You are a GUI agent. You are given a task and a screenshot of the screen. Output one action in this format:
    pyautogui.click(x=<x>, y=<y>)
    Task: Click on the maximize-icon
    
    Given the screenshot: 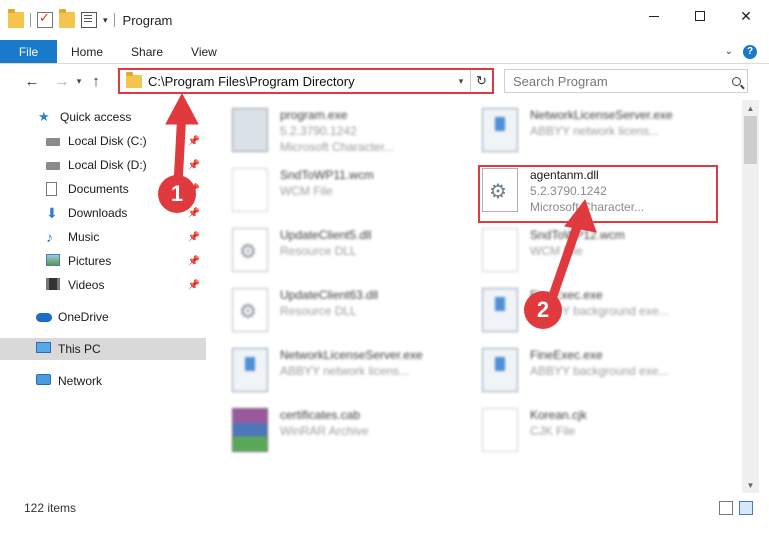 What is the action you would take?
    pyautogui.click(x=700, y=16)
    